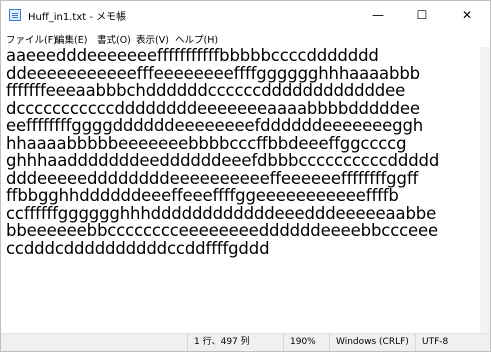 The width and height of the screenshot is (491, 352). Describe the element at coordinates (196, 39) in the screenshot. I see `menu-help: ヘルプ(H)` at that location.